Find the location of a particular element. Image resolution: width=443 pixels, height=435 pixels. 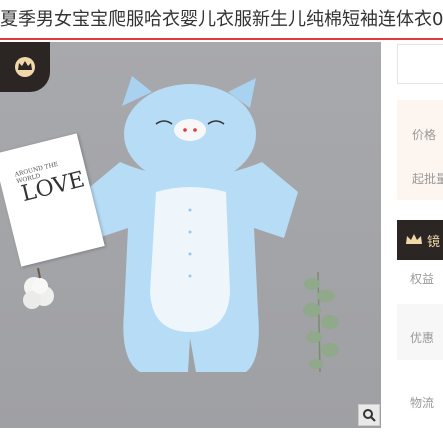

leaf-decoration is located at coordinates (321, 322).